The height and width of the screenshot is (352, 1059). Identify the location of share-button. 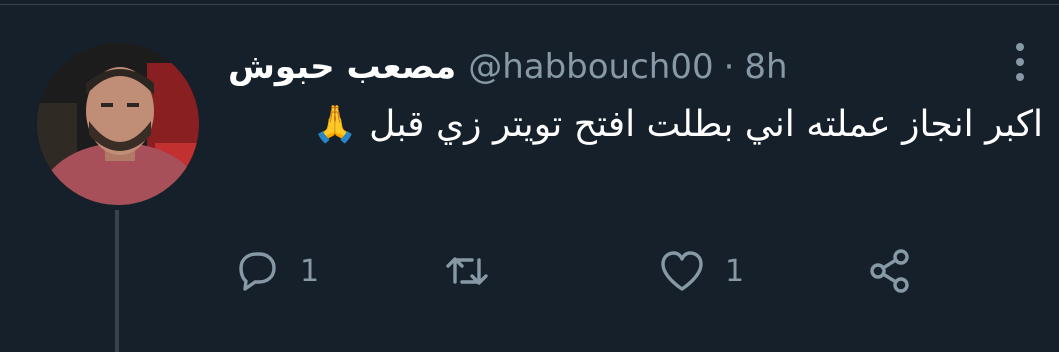
(890, 271).